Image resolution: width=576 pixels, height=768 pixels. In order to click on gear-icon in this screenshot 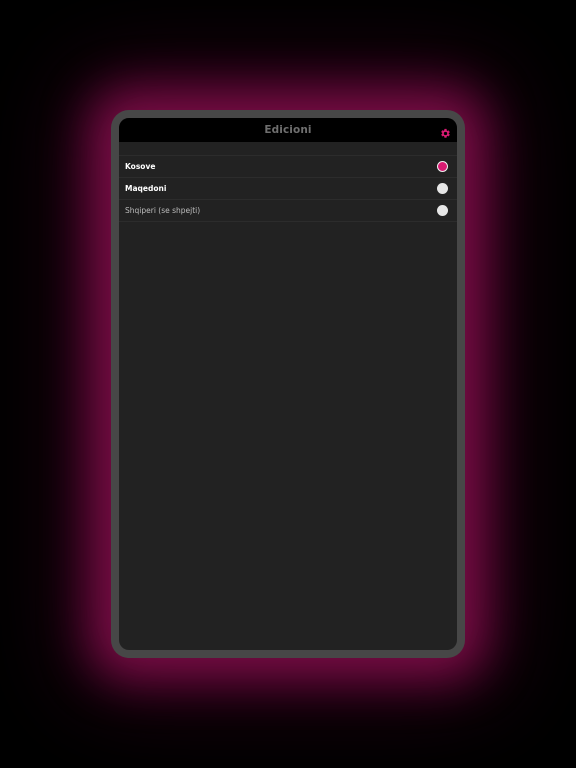, I will do `click(445, 131)`.